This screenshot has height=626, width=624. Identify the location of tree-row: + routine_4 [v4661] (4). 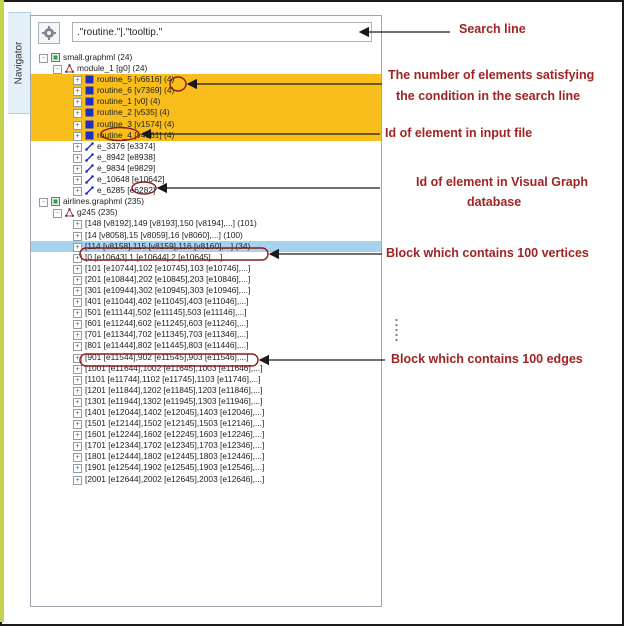
(206, 135).